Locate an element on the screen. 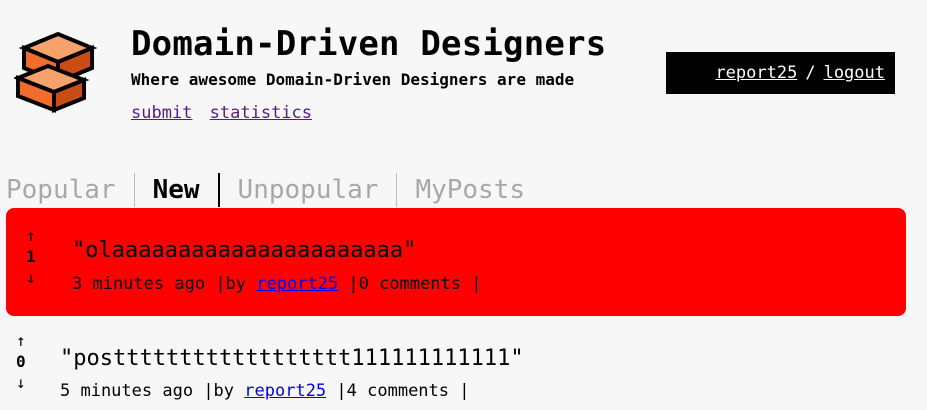 Image resolution: width=927 pixels, height=410 pixels. post-meta: 5 minutes ago |by report25 |4 comments | is located at coordinates (264, 391).